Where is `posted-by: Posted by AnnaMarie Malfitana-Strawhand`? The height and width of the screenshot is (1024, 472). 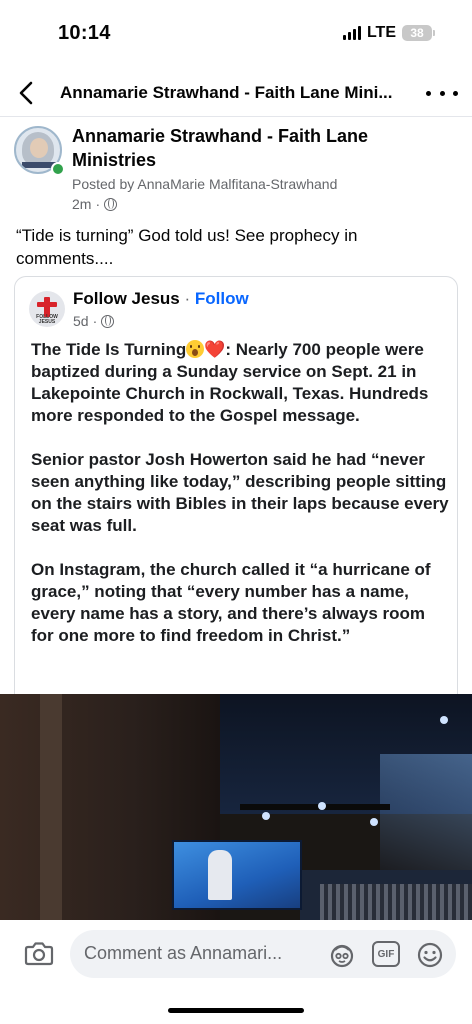
posted-by: Posted by AnnaMarie Malfitana-Strawhand is located at coordinates (204, 184).